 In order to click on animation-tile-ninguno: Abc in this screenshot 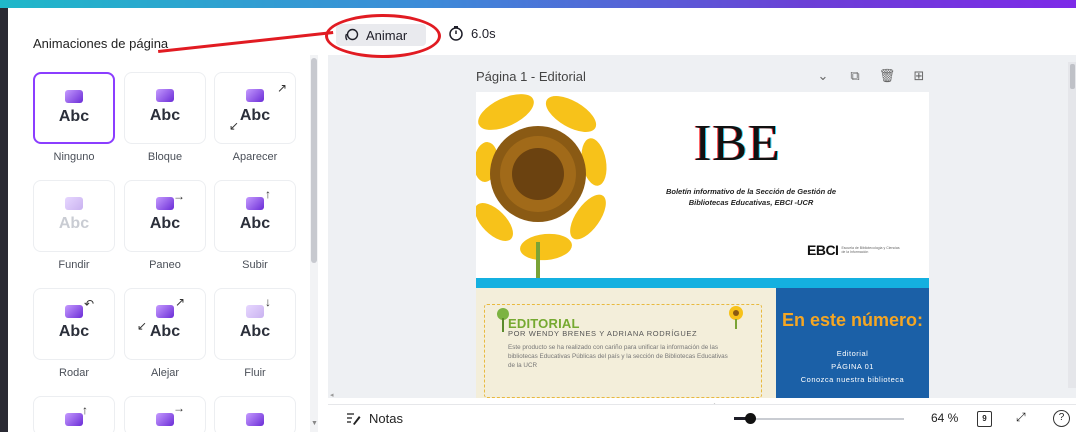, I will do `click(74, 108)`.